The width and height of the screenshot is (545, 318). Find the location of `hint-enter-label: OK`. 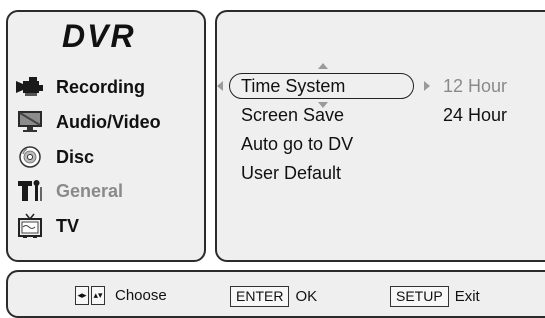

hint-enter-label: OK is located at coordinates (306, 296).